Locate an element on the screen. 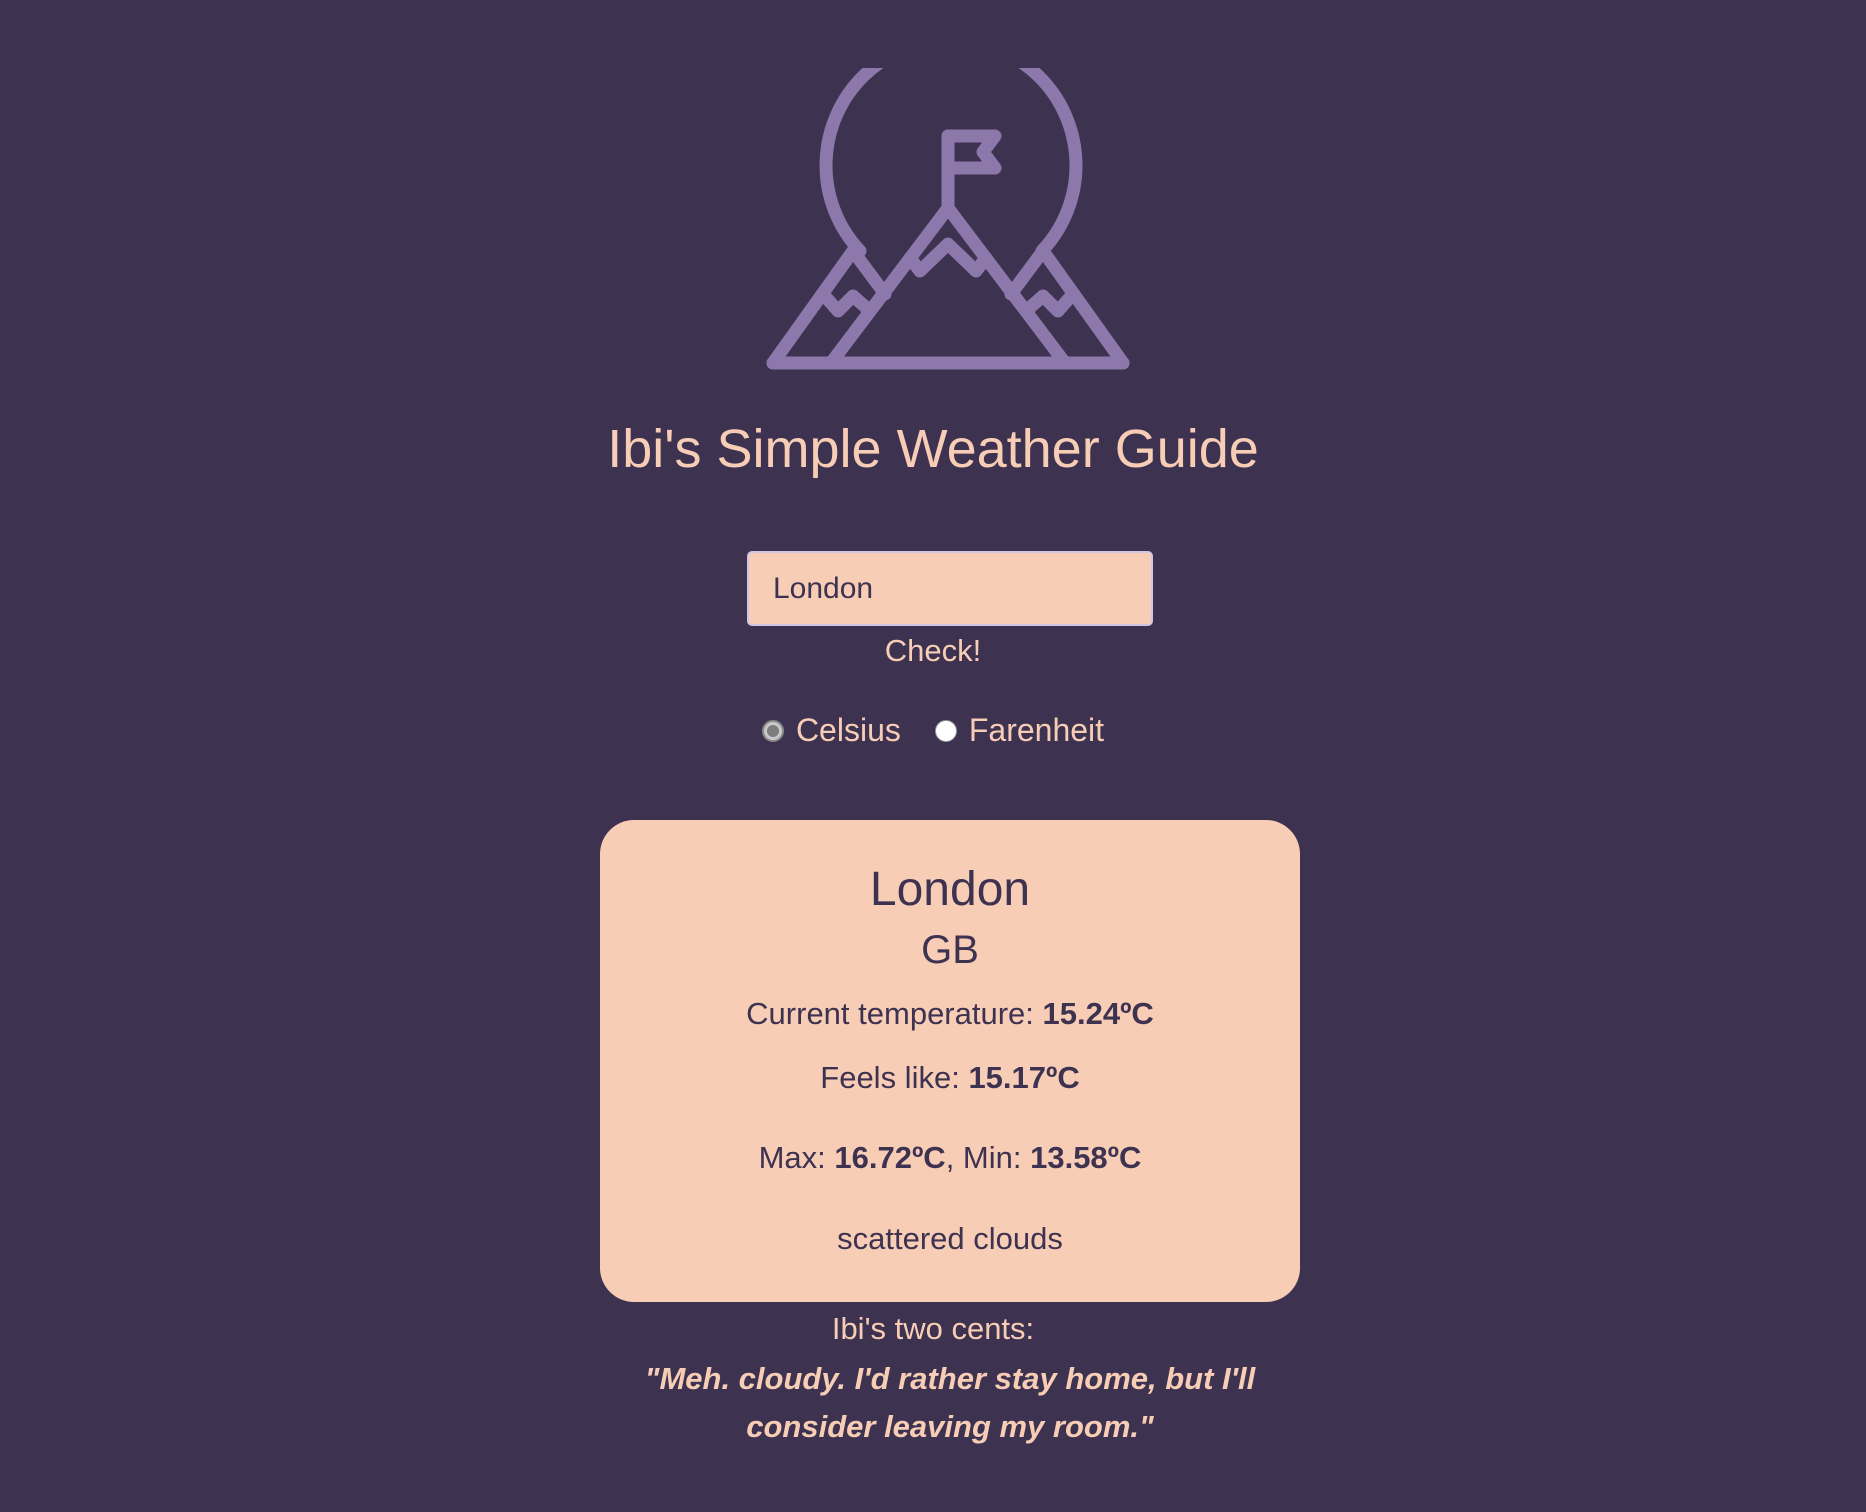 The height and width of the screenshot is (1512, 1866). mountain-flag-icon is located at coordinates (948, 219).